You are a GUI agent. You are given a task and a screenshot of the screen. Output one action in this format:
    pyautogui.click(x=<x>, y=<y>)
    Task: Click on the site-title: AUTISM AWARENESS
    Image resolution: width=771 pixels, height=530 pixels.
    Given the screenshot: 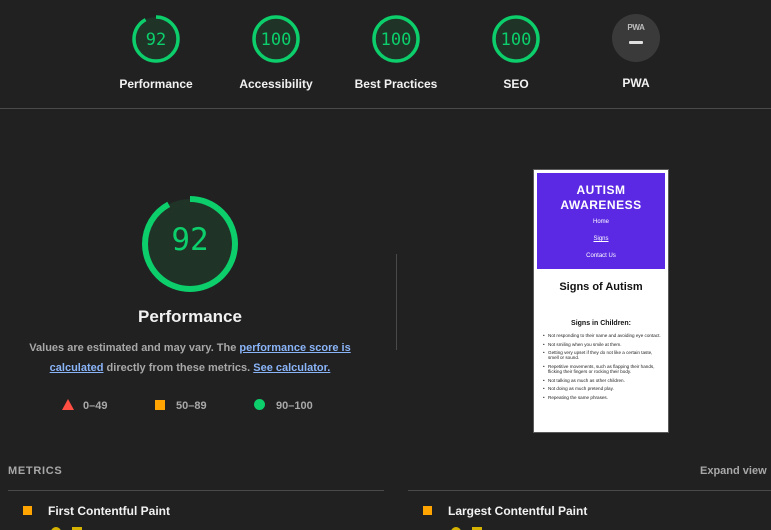 What is the action you would take?
    pyautogui.click(x=601, y=197)
    